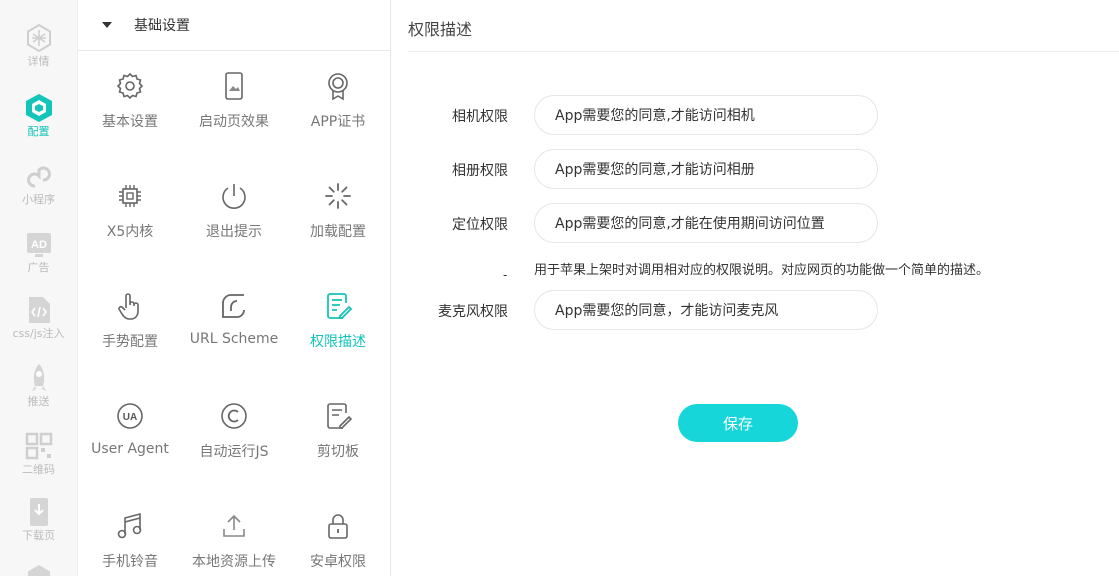 The image size is (1119, 576). What do you see at coordinates (505, 275) in the screenshot?
I see `hint-marker: -` at bounding box center [505, 275].